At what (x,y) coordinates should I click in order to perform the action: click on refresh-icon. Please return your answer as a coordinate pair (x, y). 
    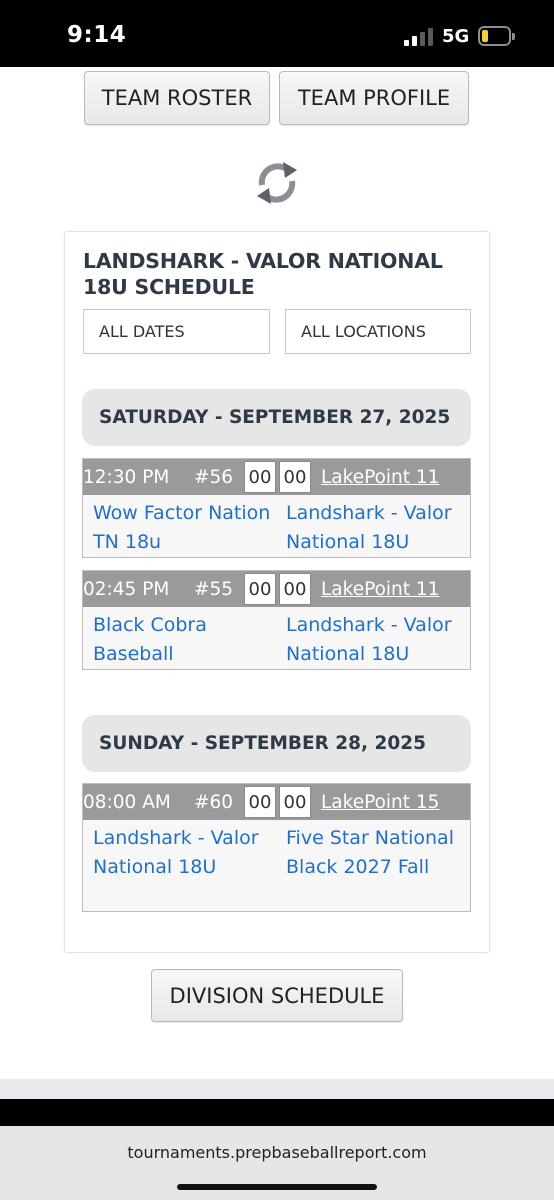
    Looking at the image, I should click on (277, 183).